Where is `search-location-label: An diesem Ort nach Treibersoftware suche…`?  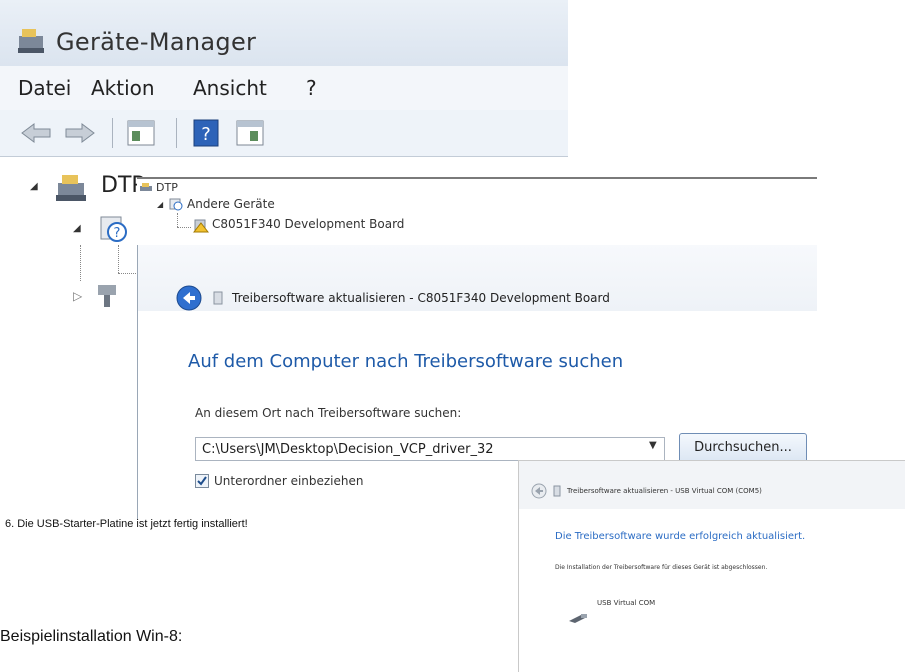 search-location-label: An diesem Ort nach Treibersoftware suche… is located at coordinates (328, 413).